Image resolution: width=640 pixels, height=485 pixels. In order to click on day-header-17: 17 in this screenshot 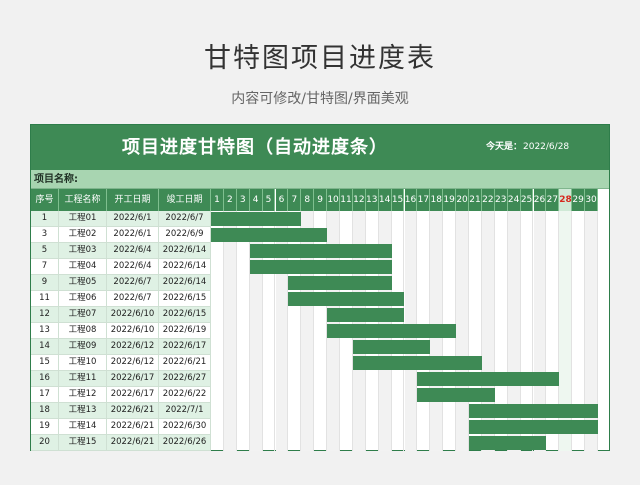, I will do `click(424, 200)`.